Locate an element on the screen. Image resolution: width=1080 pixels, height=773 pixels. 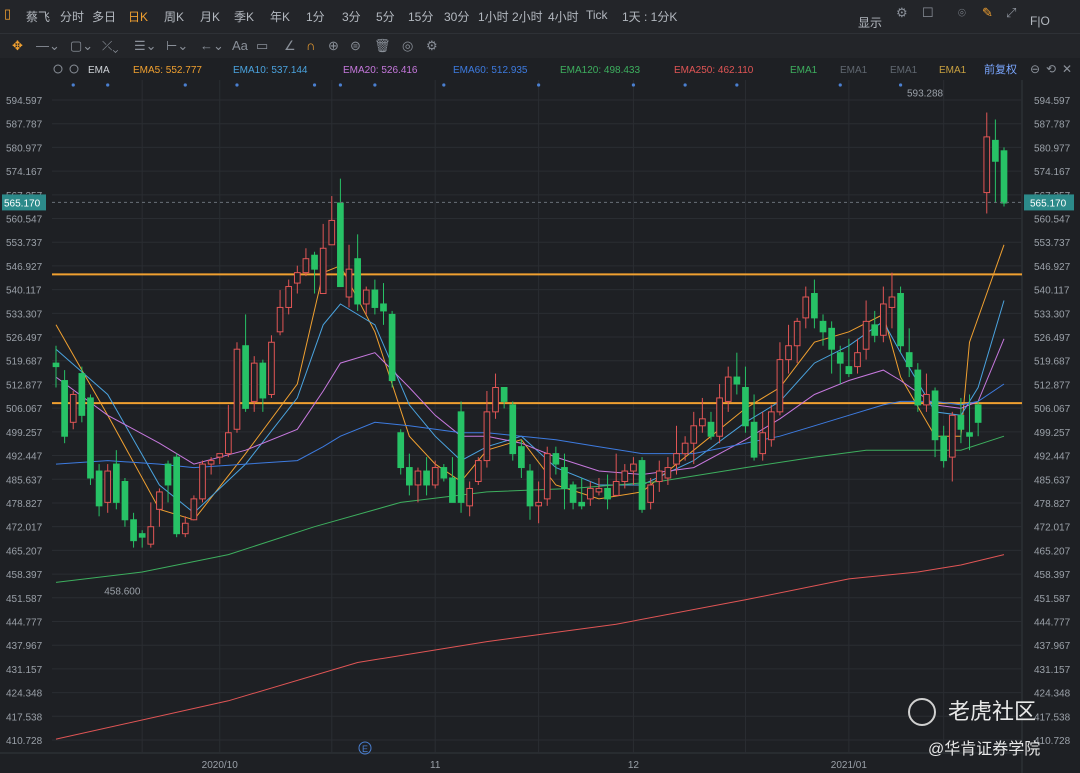
period-tab: 1小时 is located at coordinates (493, 16).